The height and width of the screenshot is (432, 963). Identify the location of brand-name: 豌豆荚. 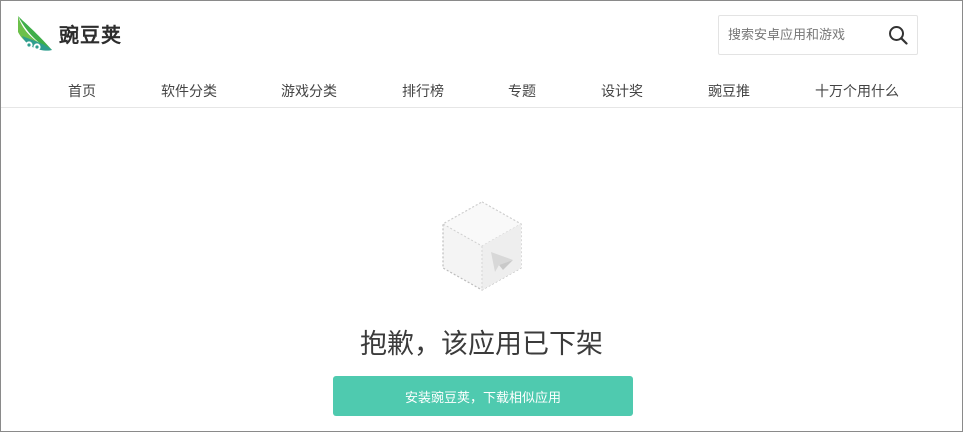
(90, 34).